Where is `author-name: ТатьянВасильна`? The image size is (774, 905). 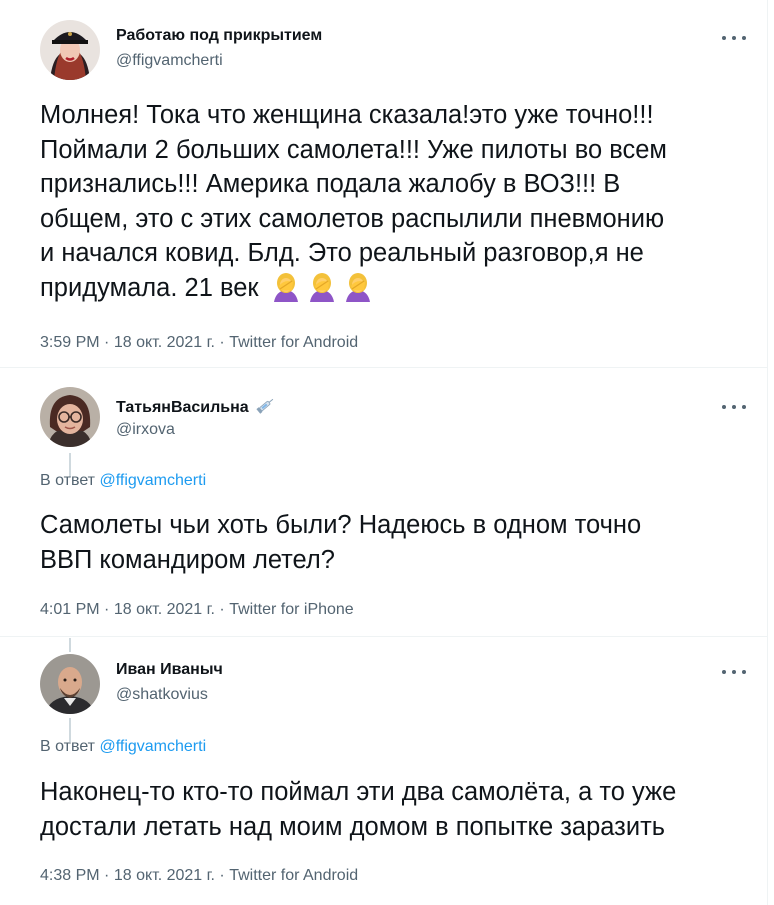
author-name: ТатьянВасильна is located at coordinates (182, 407).